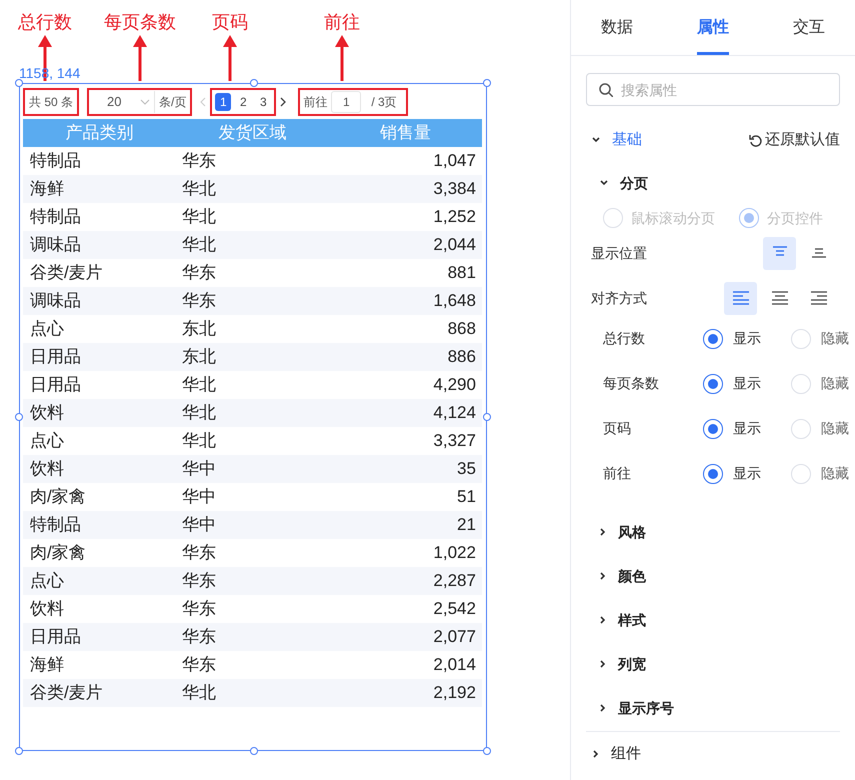  I want to click on table-row: 特制品 华中 21, so click(252, 525).